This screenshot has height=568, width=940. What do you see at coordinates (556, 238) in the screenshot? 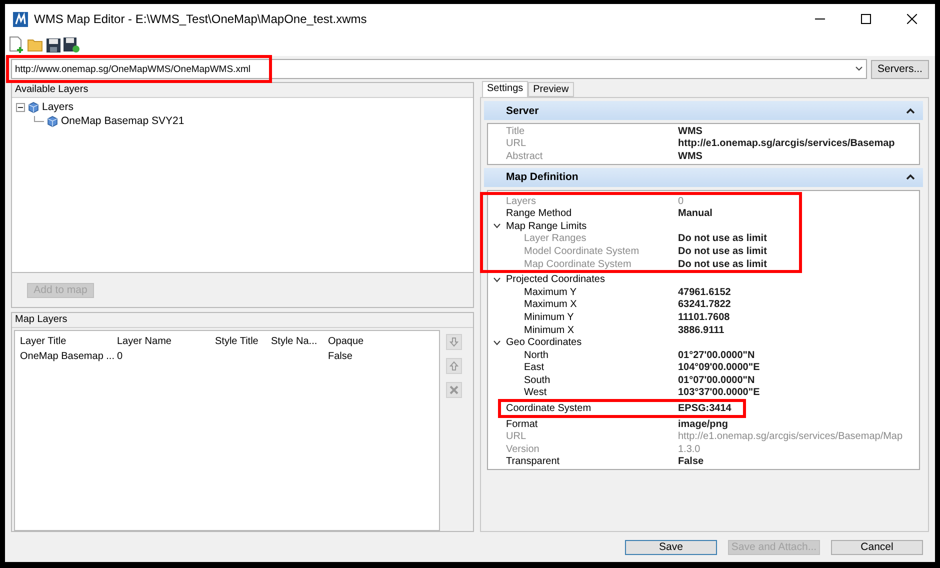
I see `property-label: Layer Ranges` at bounding box center [556, 238].